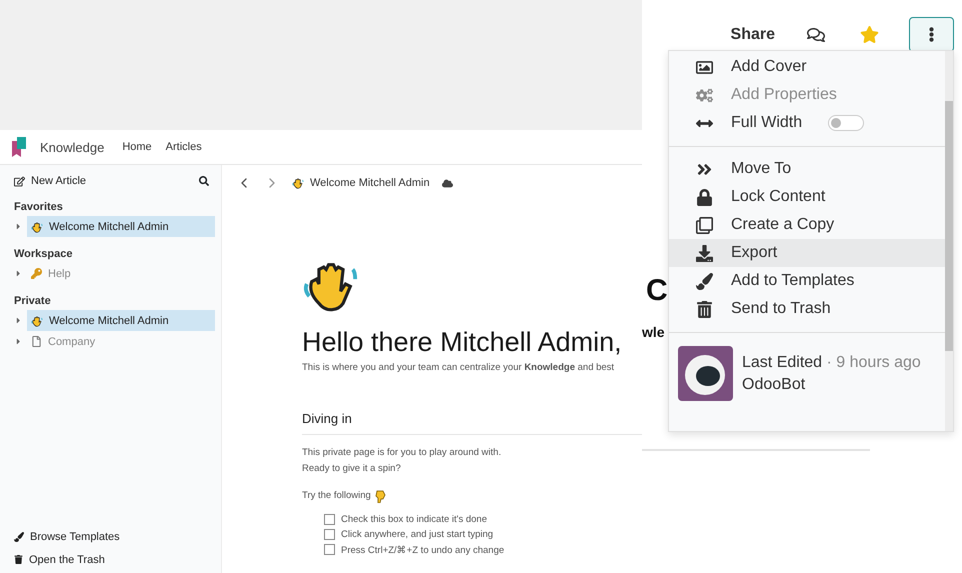 This screenshot has width=962, height=573. I want to click on author-name: OdooBot, so click(774, 384).